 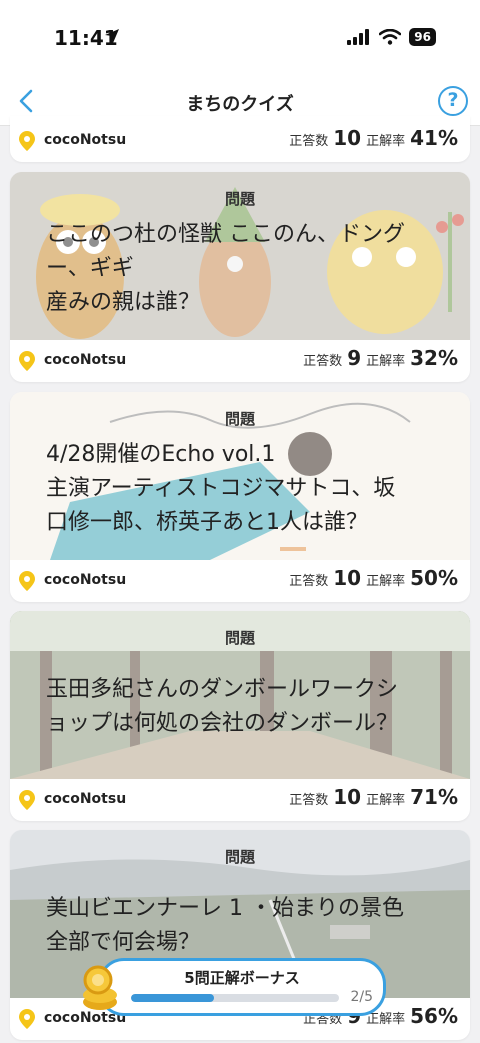 What do you see at coordinates (422, 37) in the screenshot?
I see `battery-indicator: 96` at bounding box center [422, 37].